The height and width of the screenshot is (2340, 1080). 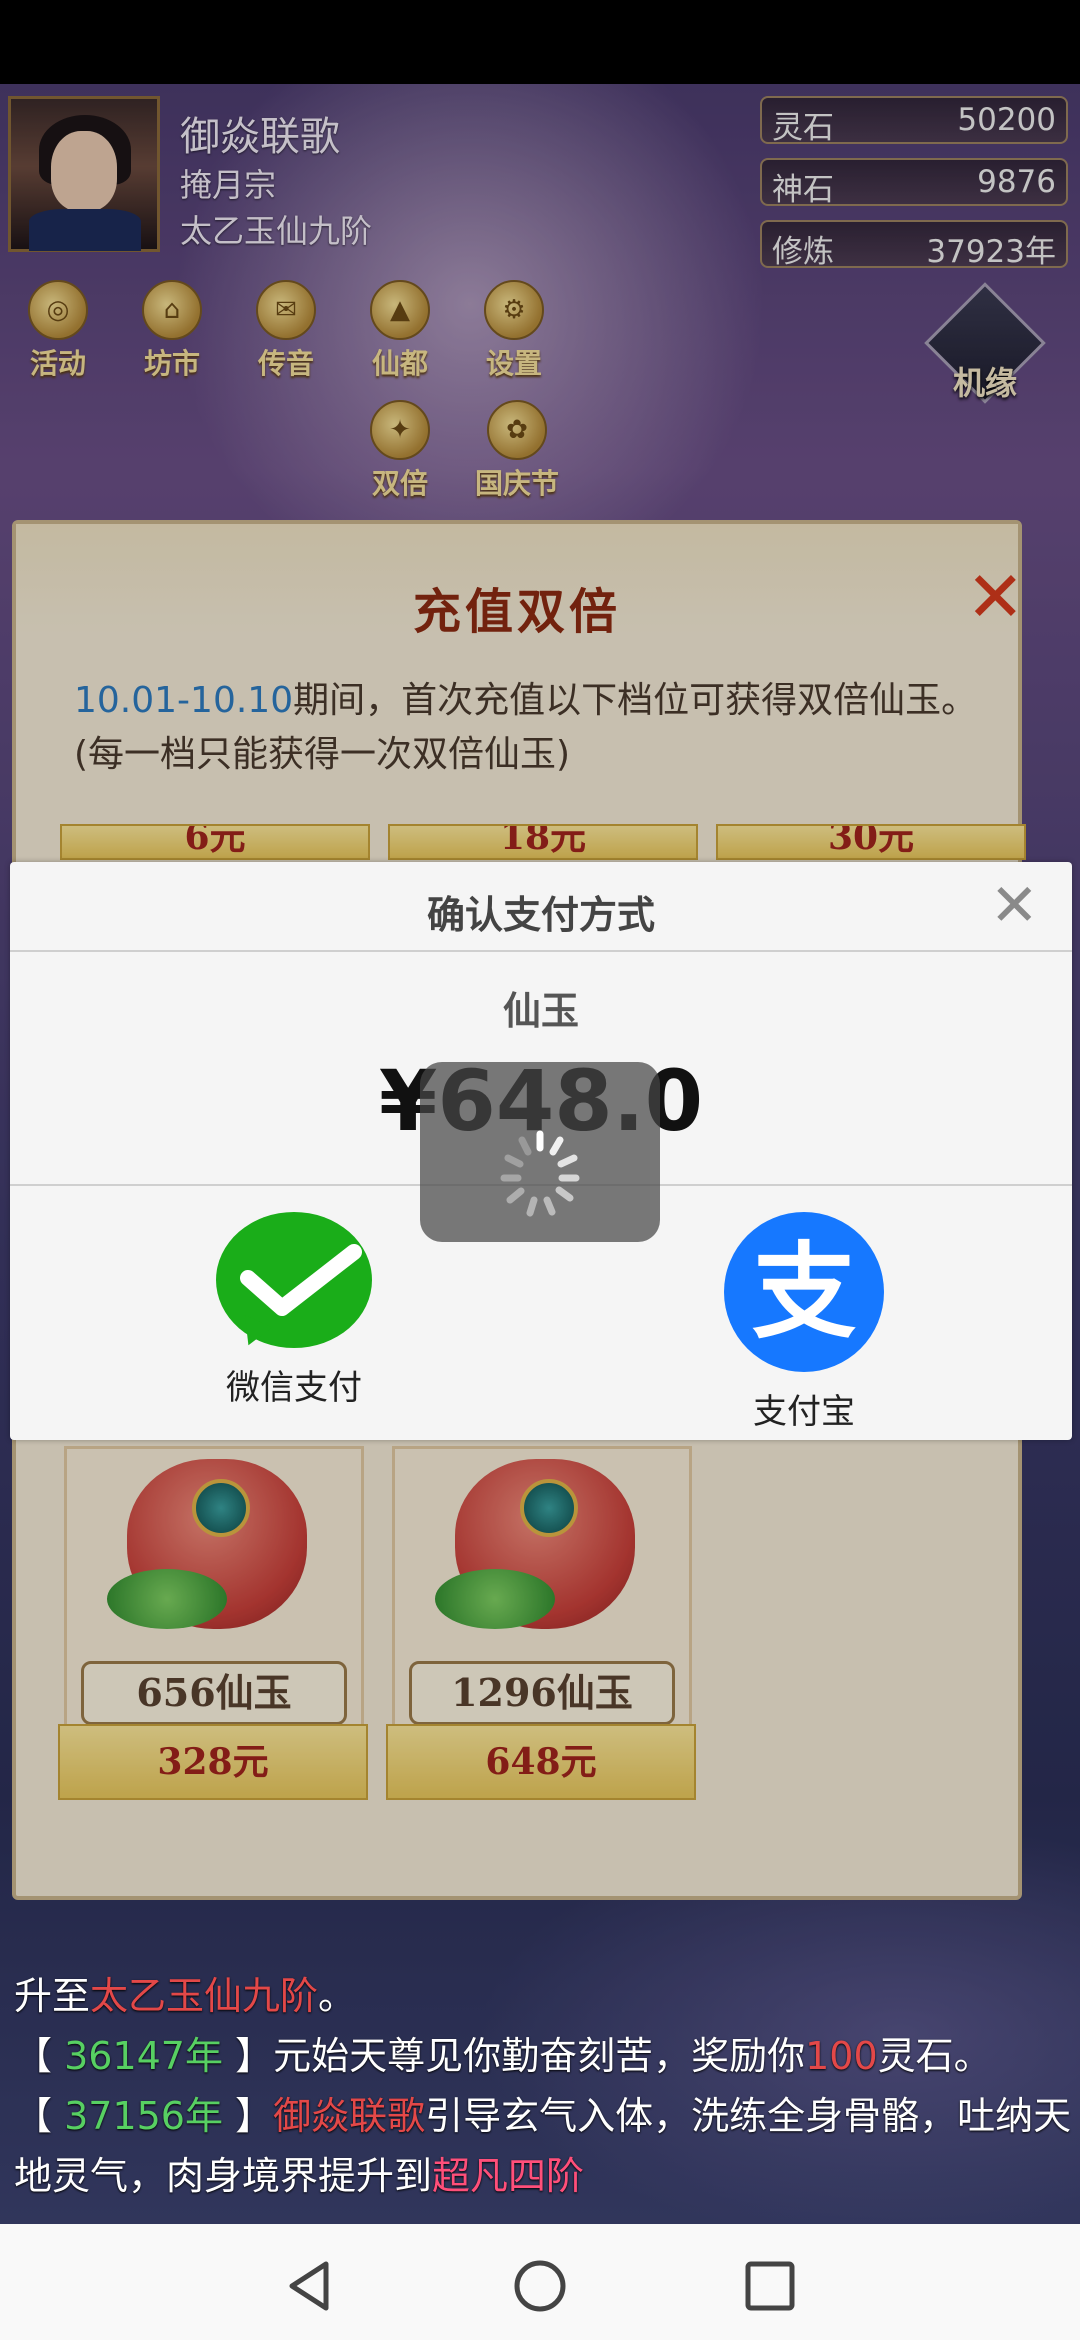 I want to click on log-year: 36147年, so click(x=143, y=2056).